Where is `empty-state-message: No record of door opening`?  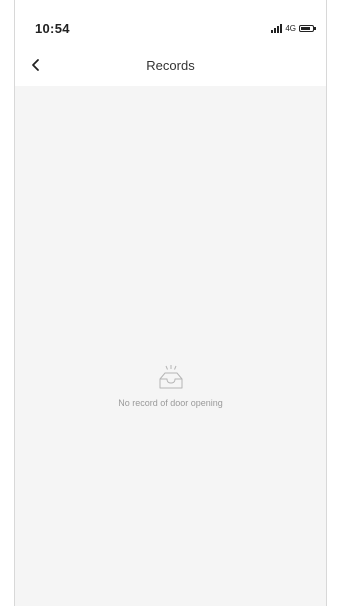
empty-state-message: No record of door opening is located at coordinates (170, 403).